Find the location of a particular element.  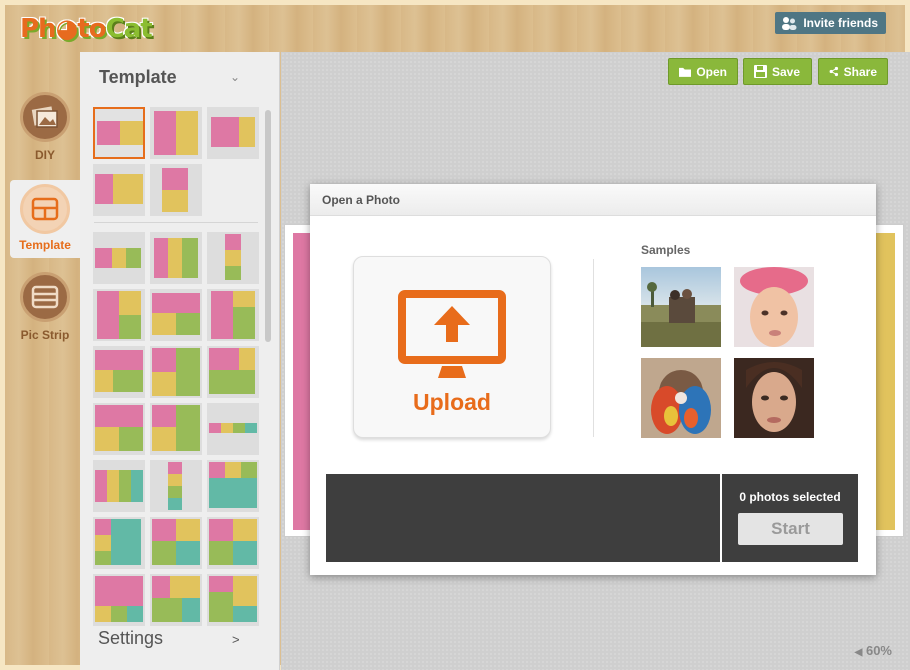

tray-divider is located at coordinates (721, 518).